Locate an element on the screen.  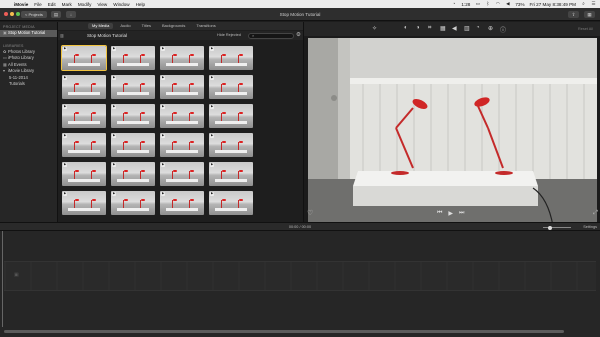
zoom-slider-knob is located at coordinates (550, 227).